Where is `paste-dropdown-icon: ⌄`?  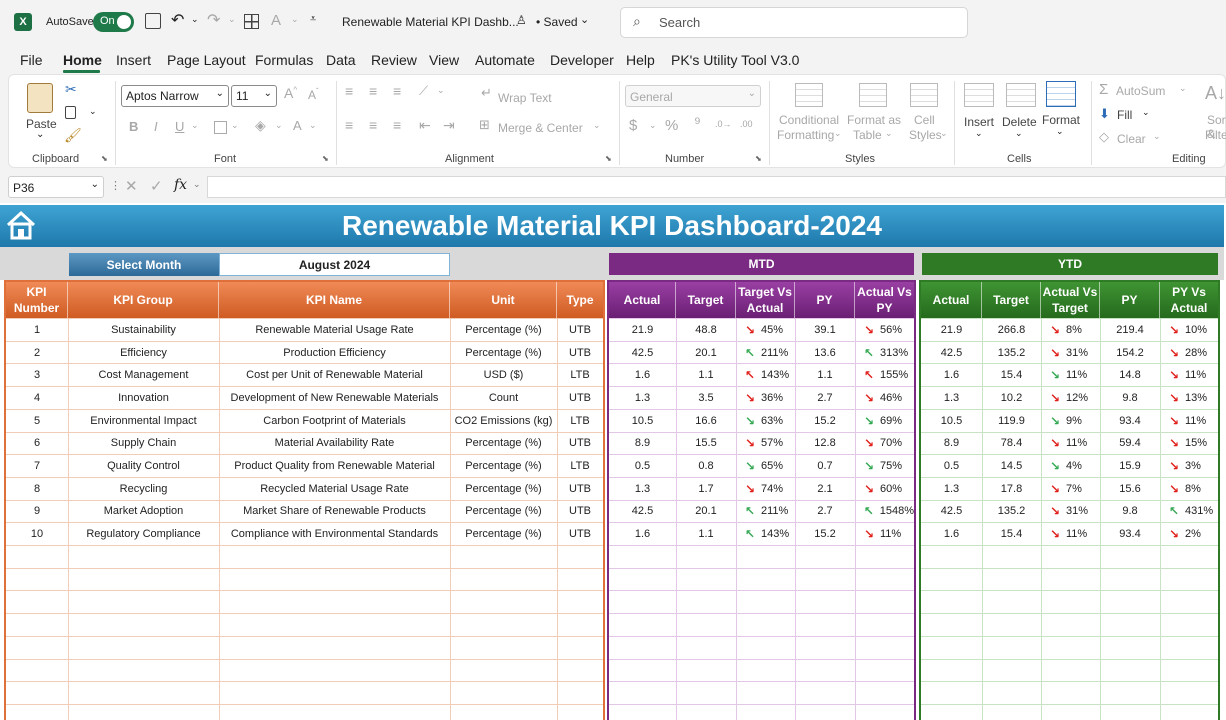 paste-dropdown-icon: ⌄ is located at coordinates (40, 134).